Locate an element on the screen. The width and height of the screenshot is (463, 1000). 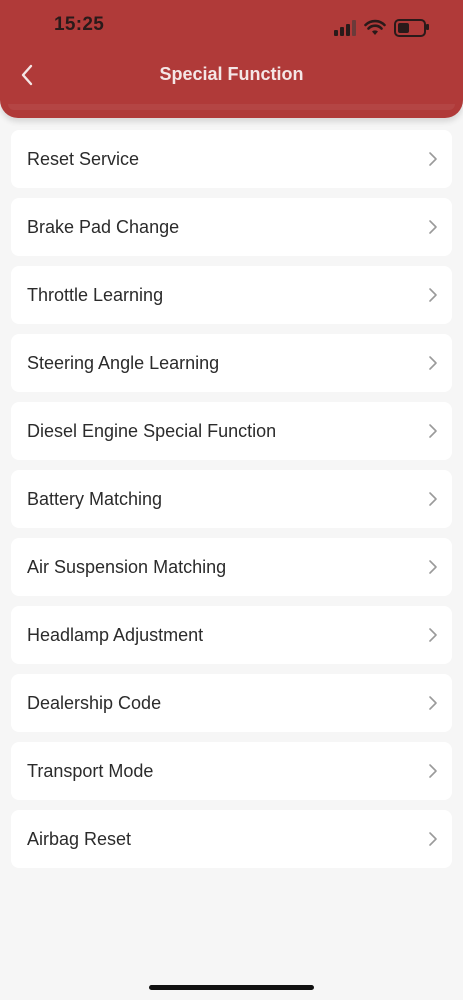
status-time: 15:25 is located at coordinates (79, 24).